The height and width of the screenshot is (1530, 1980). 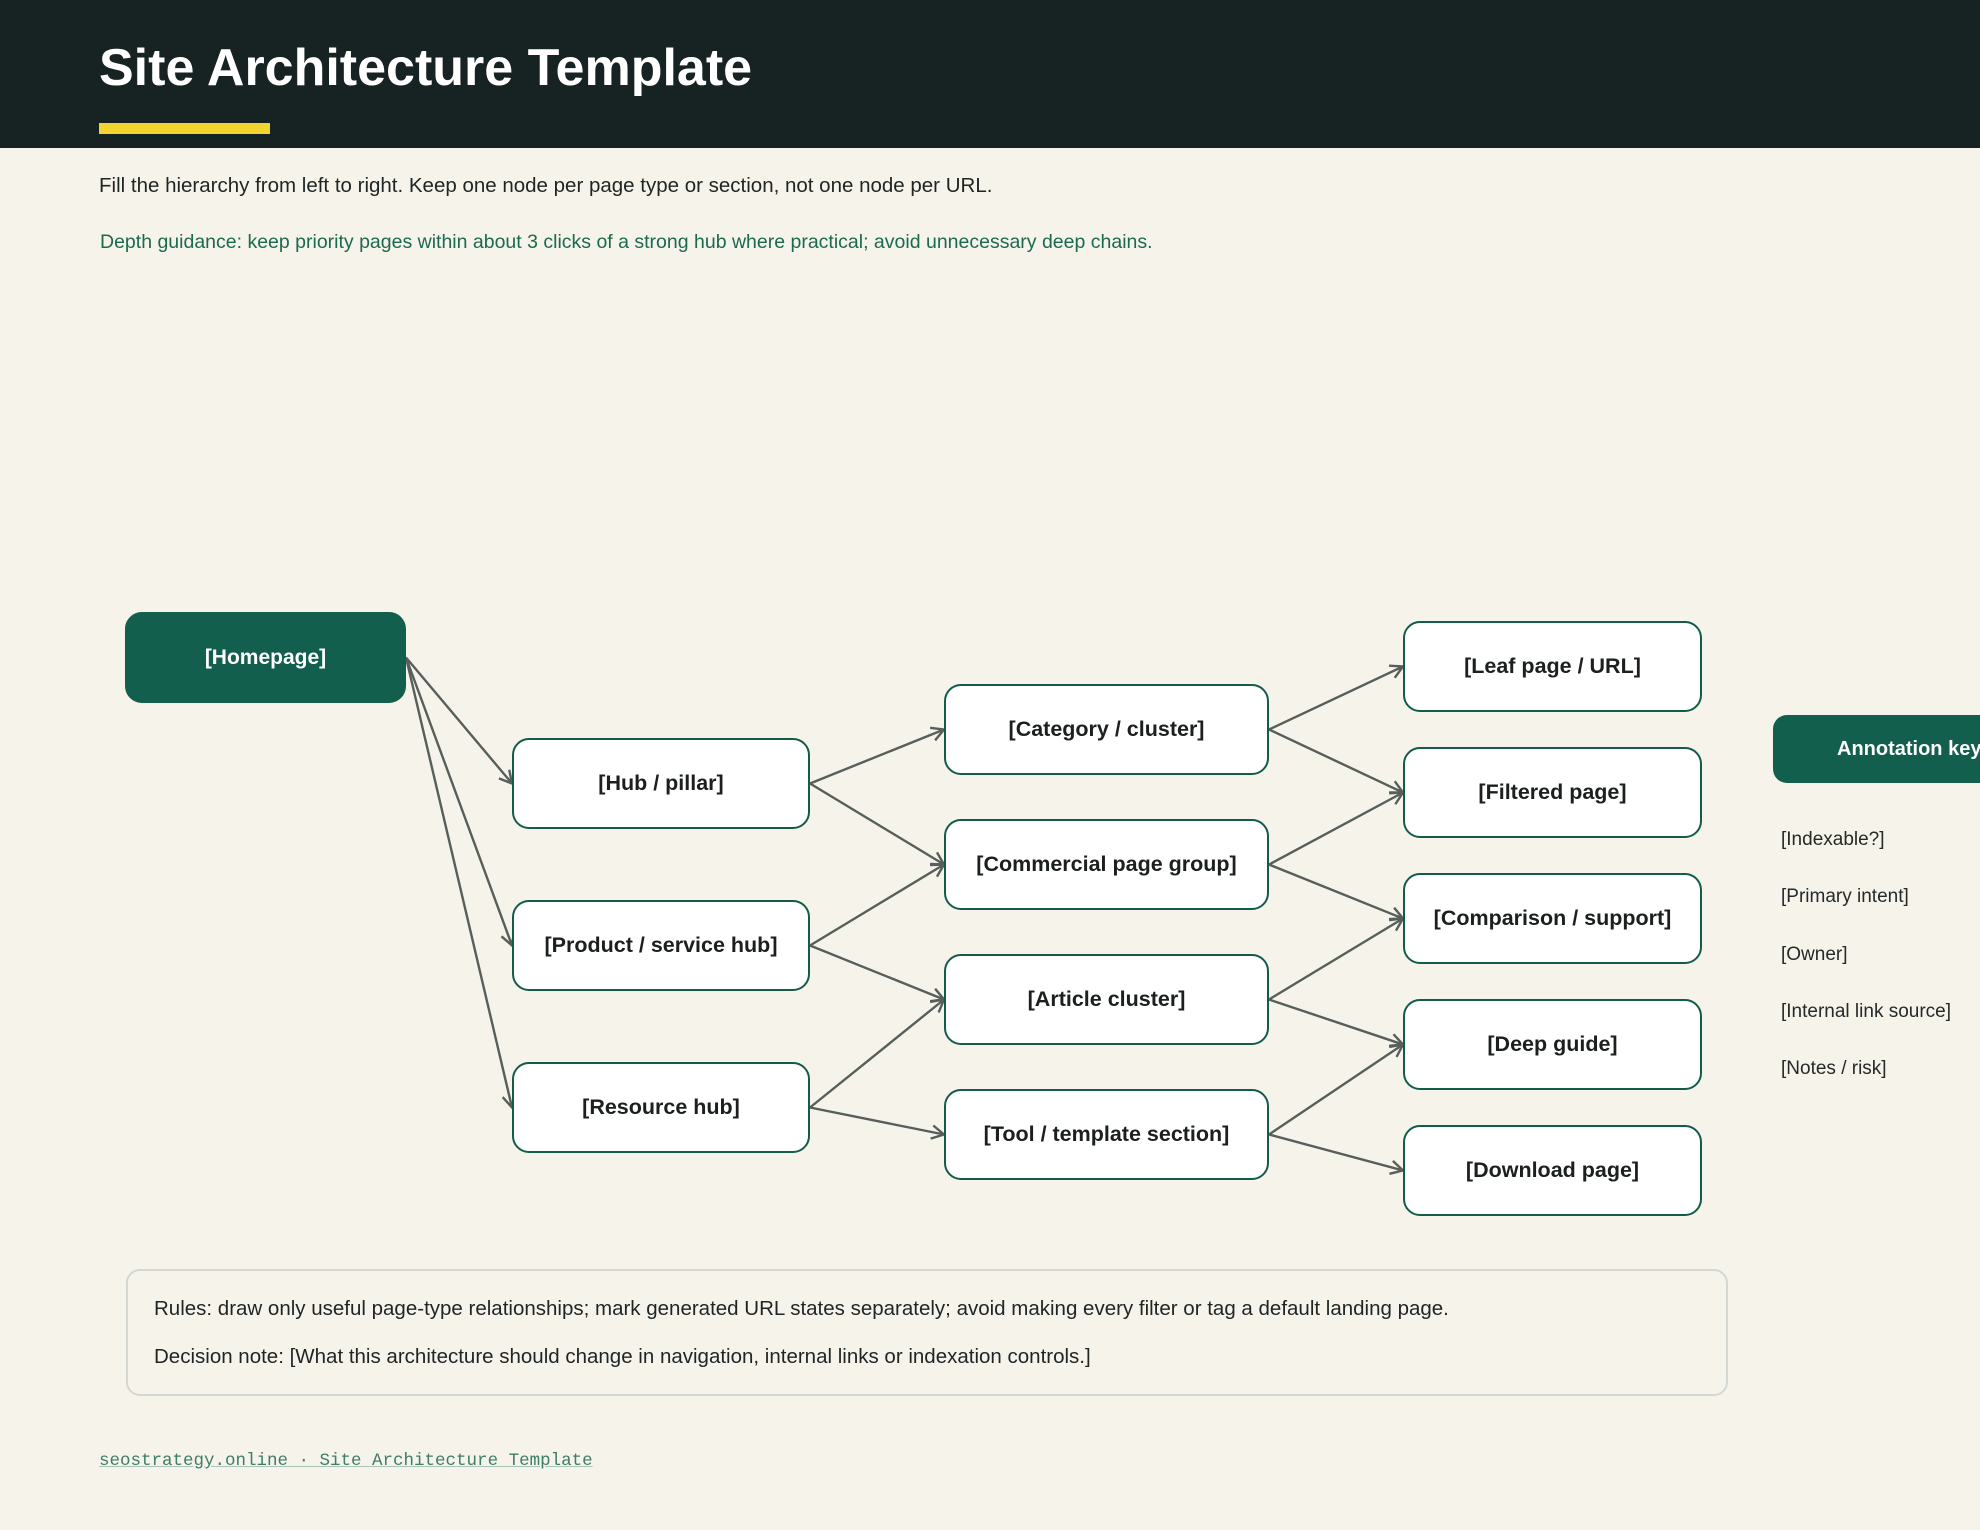 I want to click on node-download-page: [Download page], so click(x=1552, y=1170).